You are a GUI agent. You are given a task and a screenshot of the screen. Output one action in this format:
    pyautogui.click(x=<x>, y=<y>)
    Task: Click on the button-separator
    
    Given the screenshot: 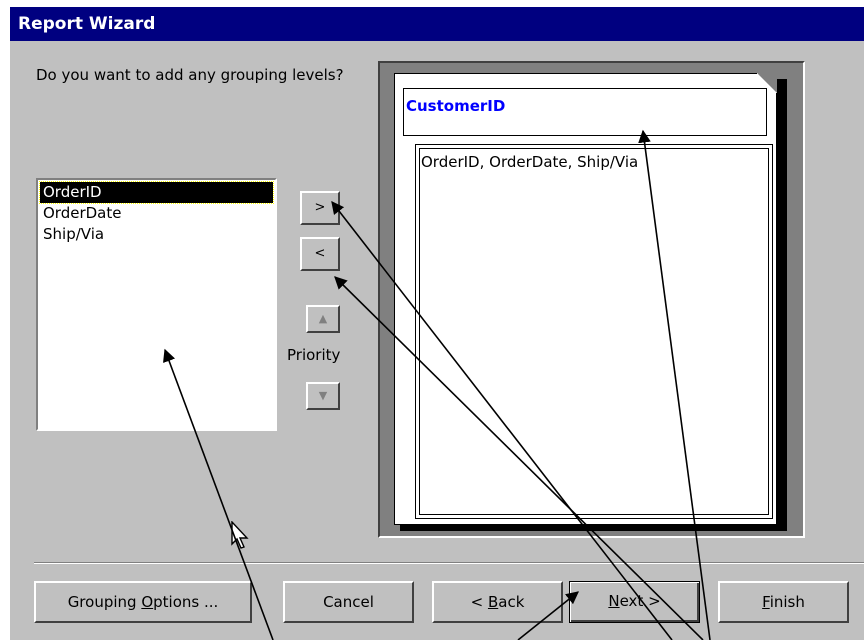 What is the action you would take?
    pyautogui.click(x=449, y=563)
    